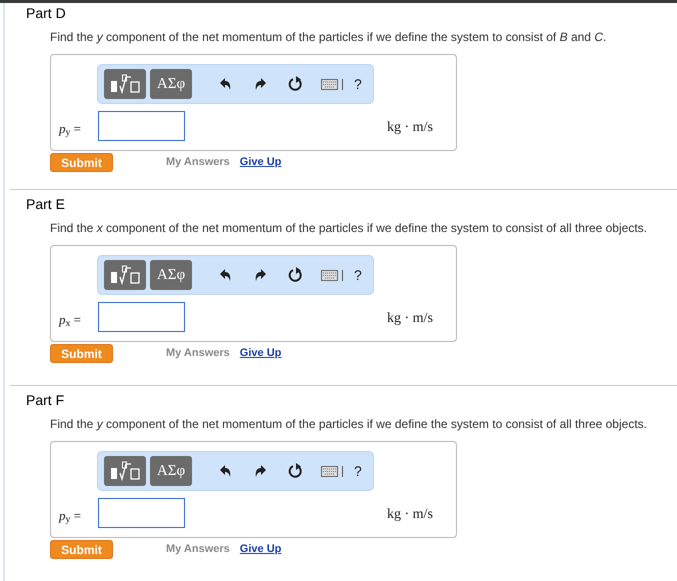 This screenshot has height=581, width=677. I want to click on question-text: Find the y component of the net momentum of the particles if we define the system to consist of all three objects., so click(348, 424).